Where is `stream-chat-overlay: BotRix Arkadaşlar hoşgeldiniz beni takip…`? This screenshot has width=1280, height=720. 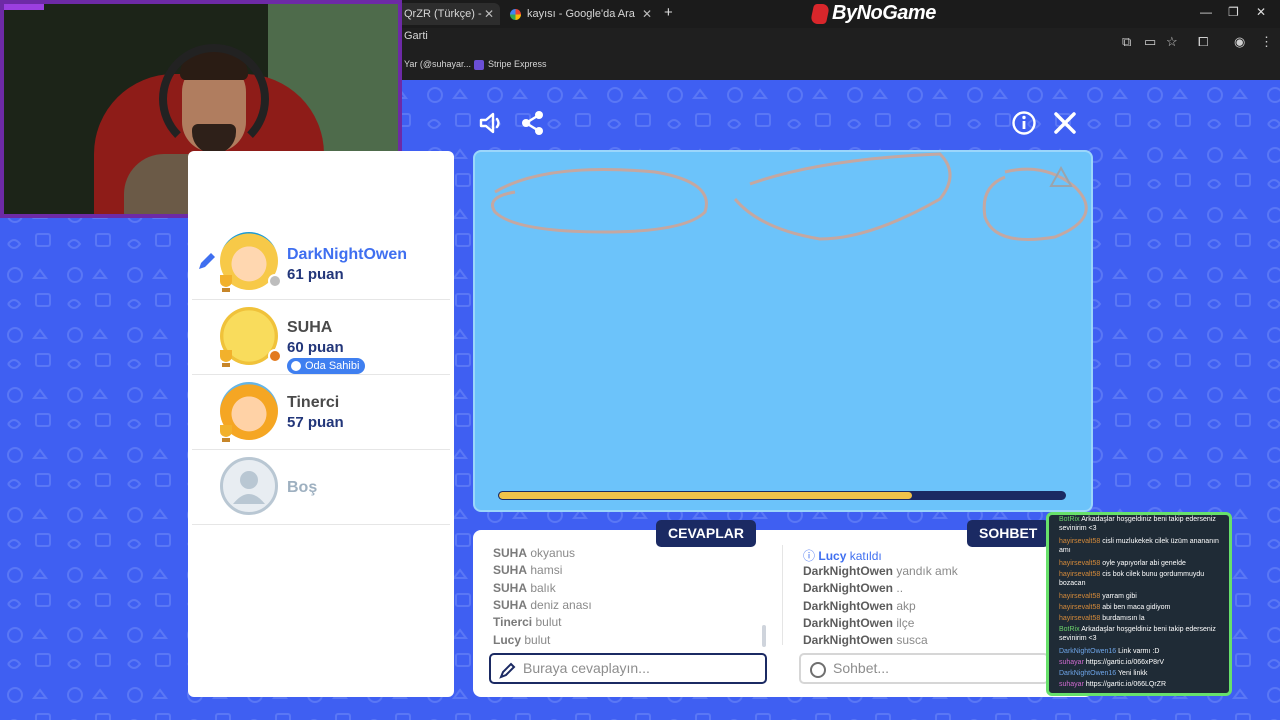
stream-chat-overlay: BotRix Arkadaşlar hoşgeldiniz beni takip… is located at coordinates (1139, 604).